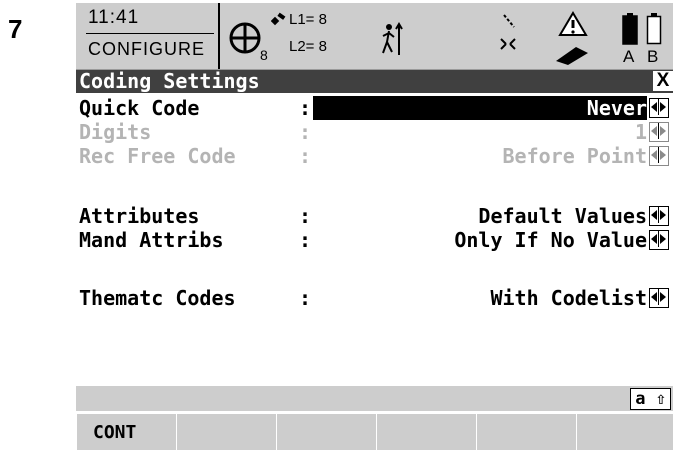 Image resolution: width=674 pixels, height=454 pixels. I want to click on mode-label: CONFIGURE, so click(146, 49).